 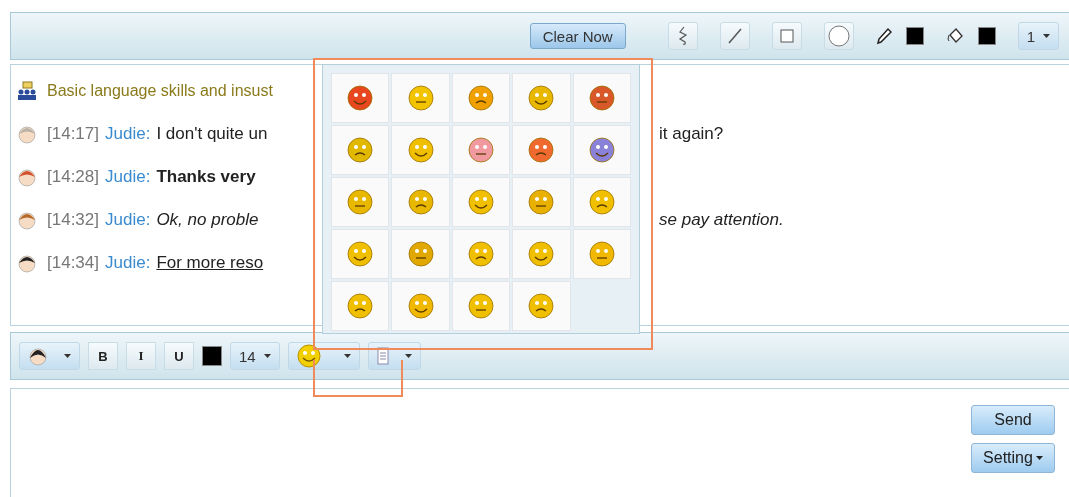 I want to click on clear-now-button: Clear Now, so click(x=577, y=36).